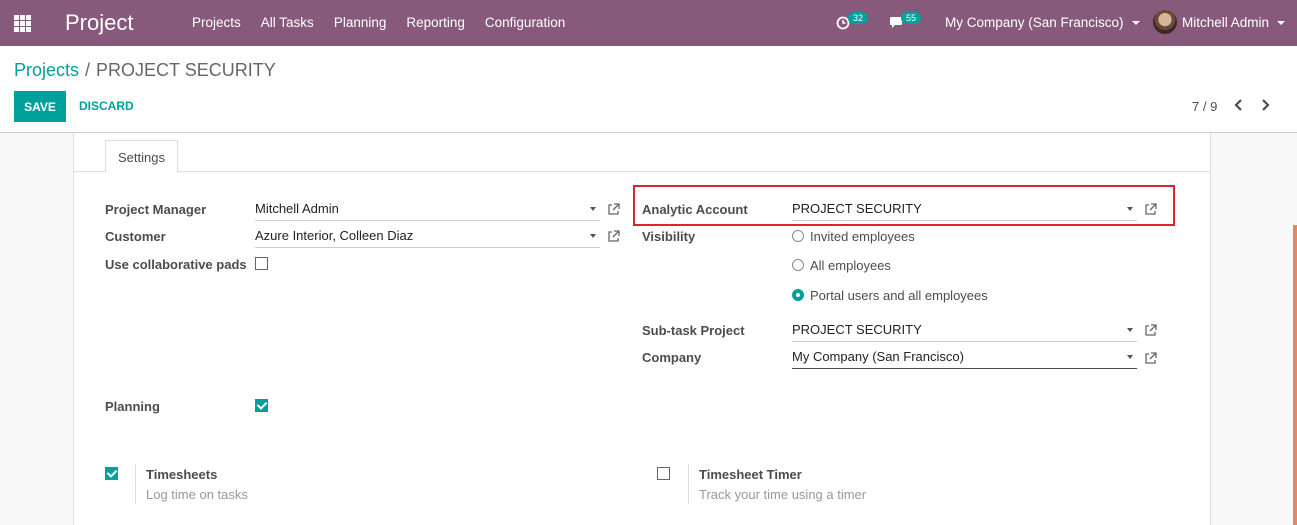 The width and height of the screenshot is (1297, 525). Describe the element at coordinates (1165, 22) in the screenshot. I see `avatar` at that location.